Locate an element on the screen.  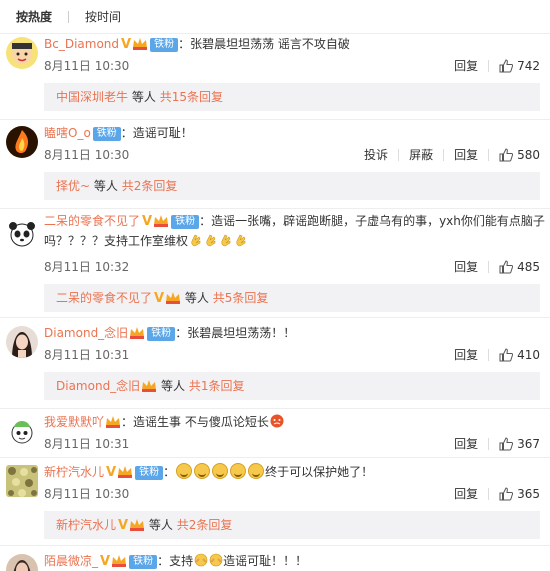
username: Diamond_念旧 is located at coordinates (86, 333).